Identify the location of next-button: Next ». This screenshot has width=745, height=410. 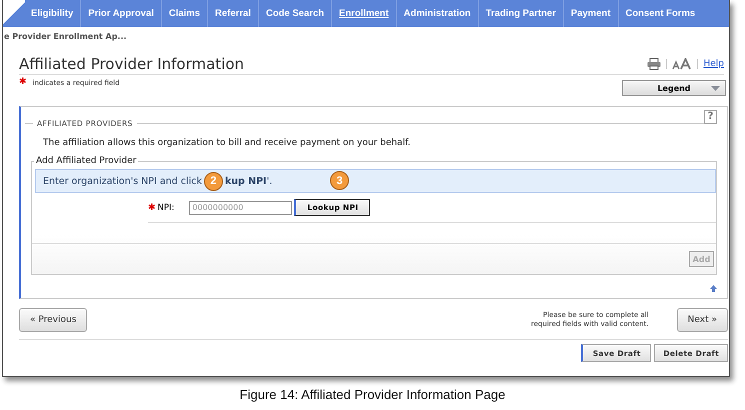
(702, 320).